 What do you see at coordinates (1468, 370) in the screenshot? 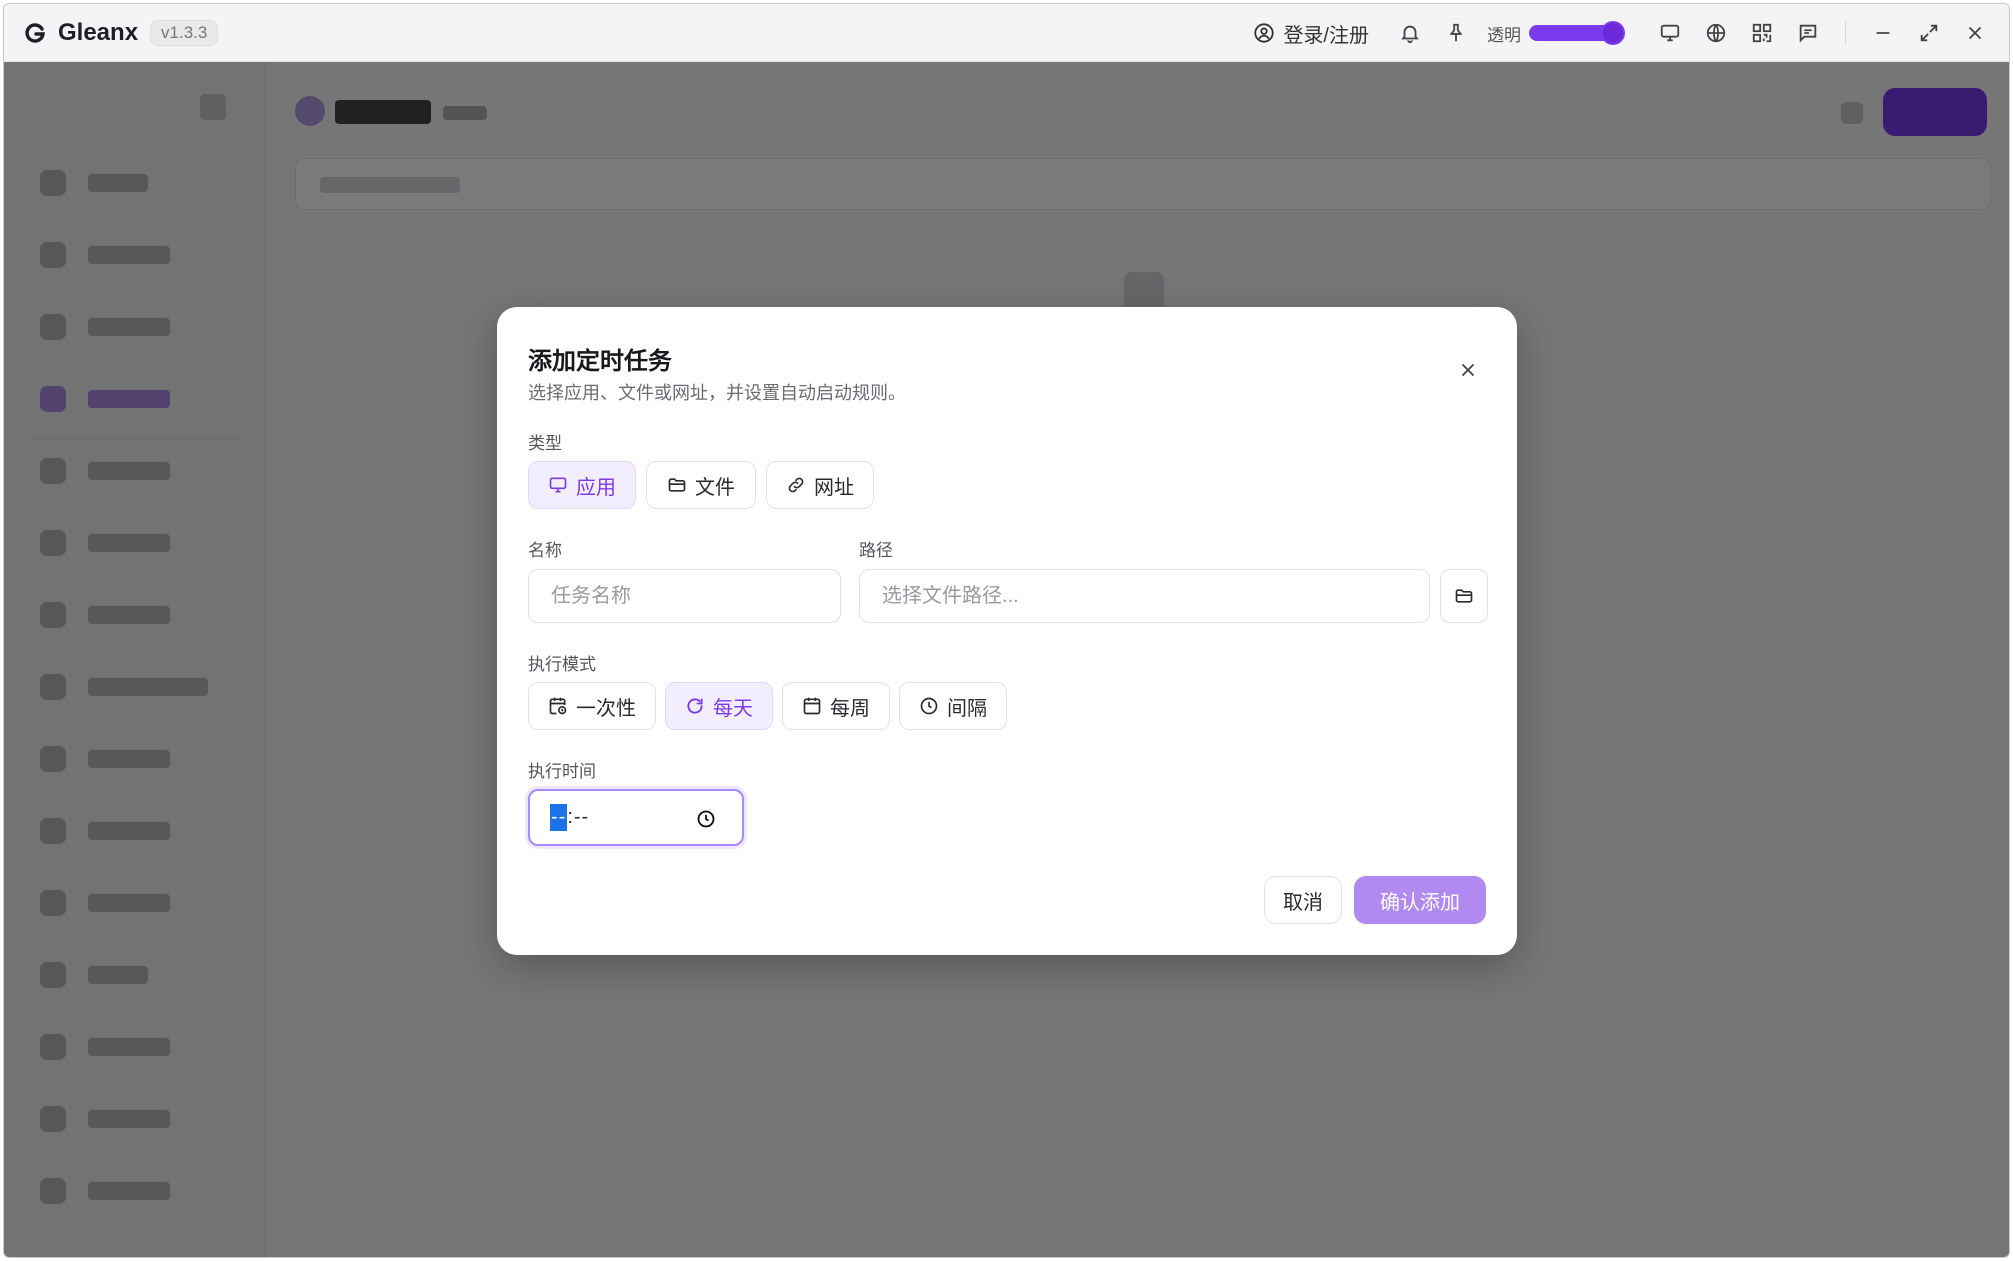
I see `close-icon` at bounding box center [1468, 370].